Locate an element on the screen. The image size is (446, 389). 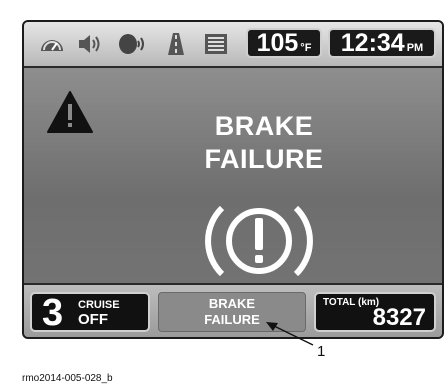
alert-message: BRAKE FAILURE is located at coordinates (264, 143).